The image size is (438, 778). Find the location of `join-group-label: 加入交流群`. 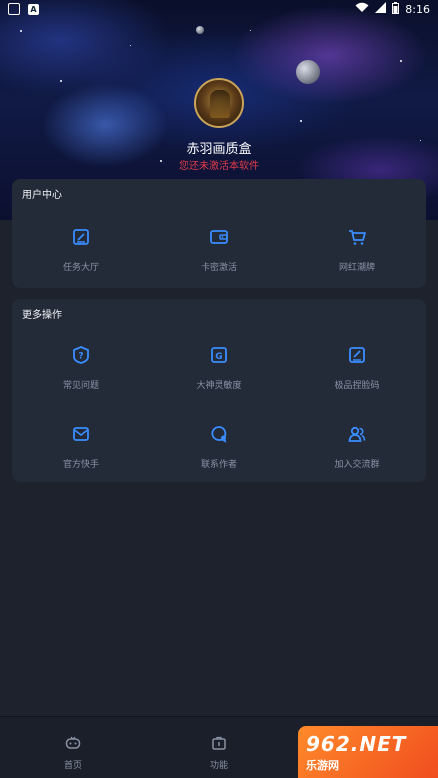

join-group-label: 加入交流群 is located at coordinates (357, 465).